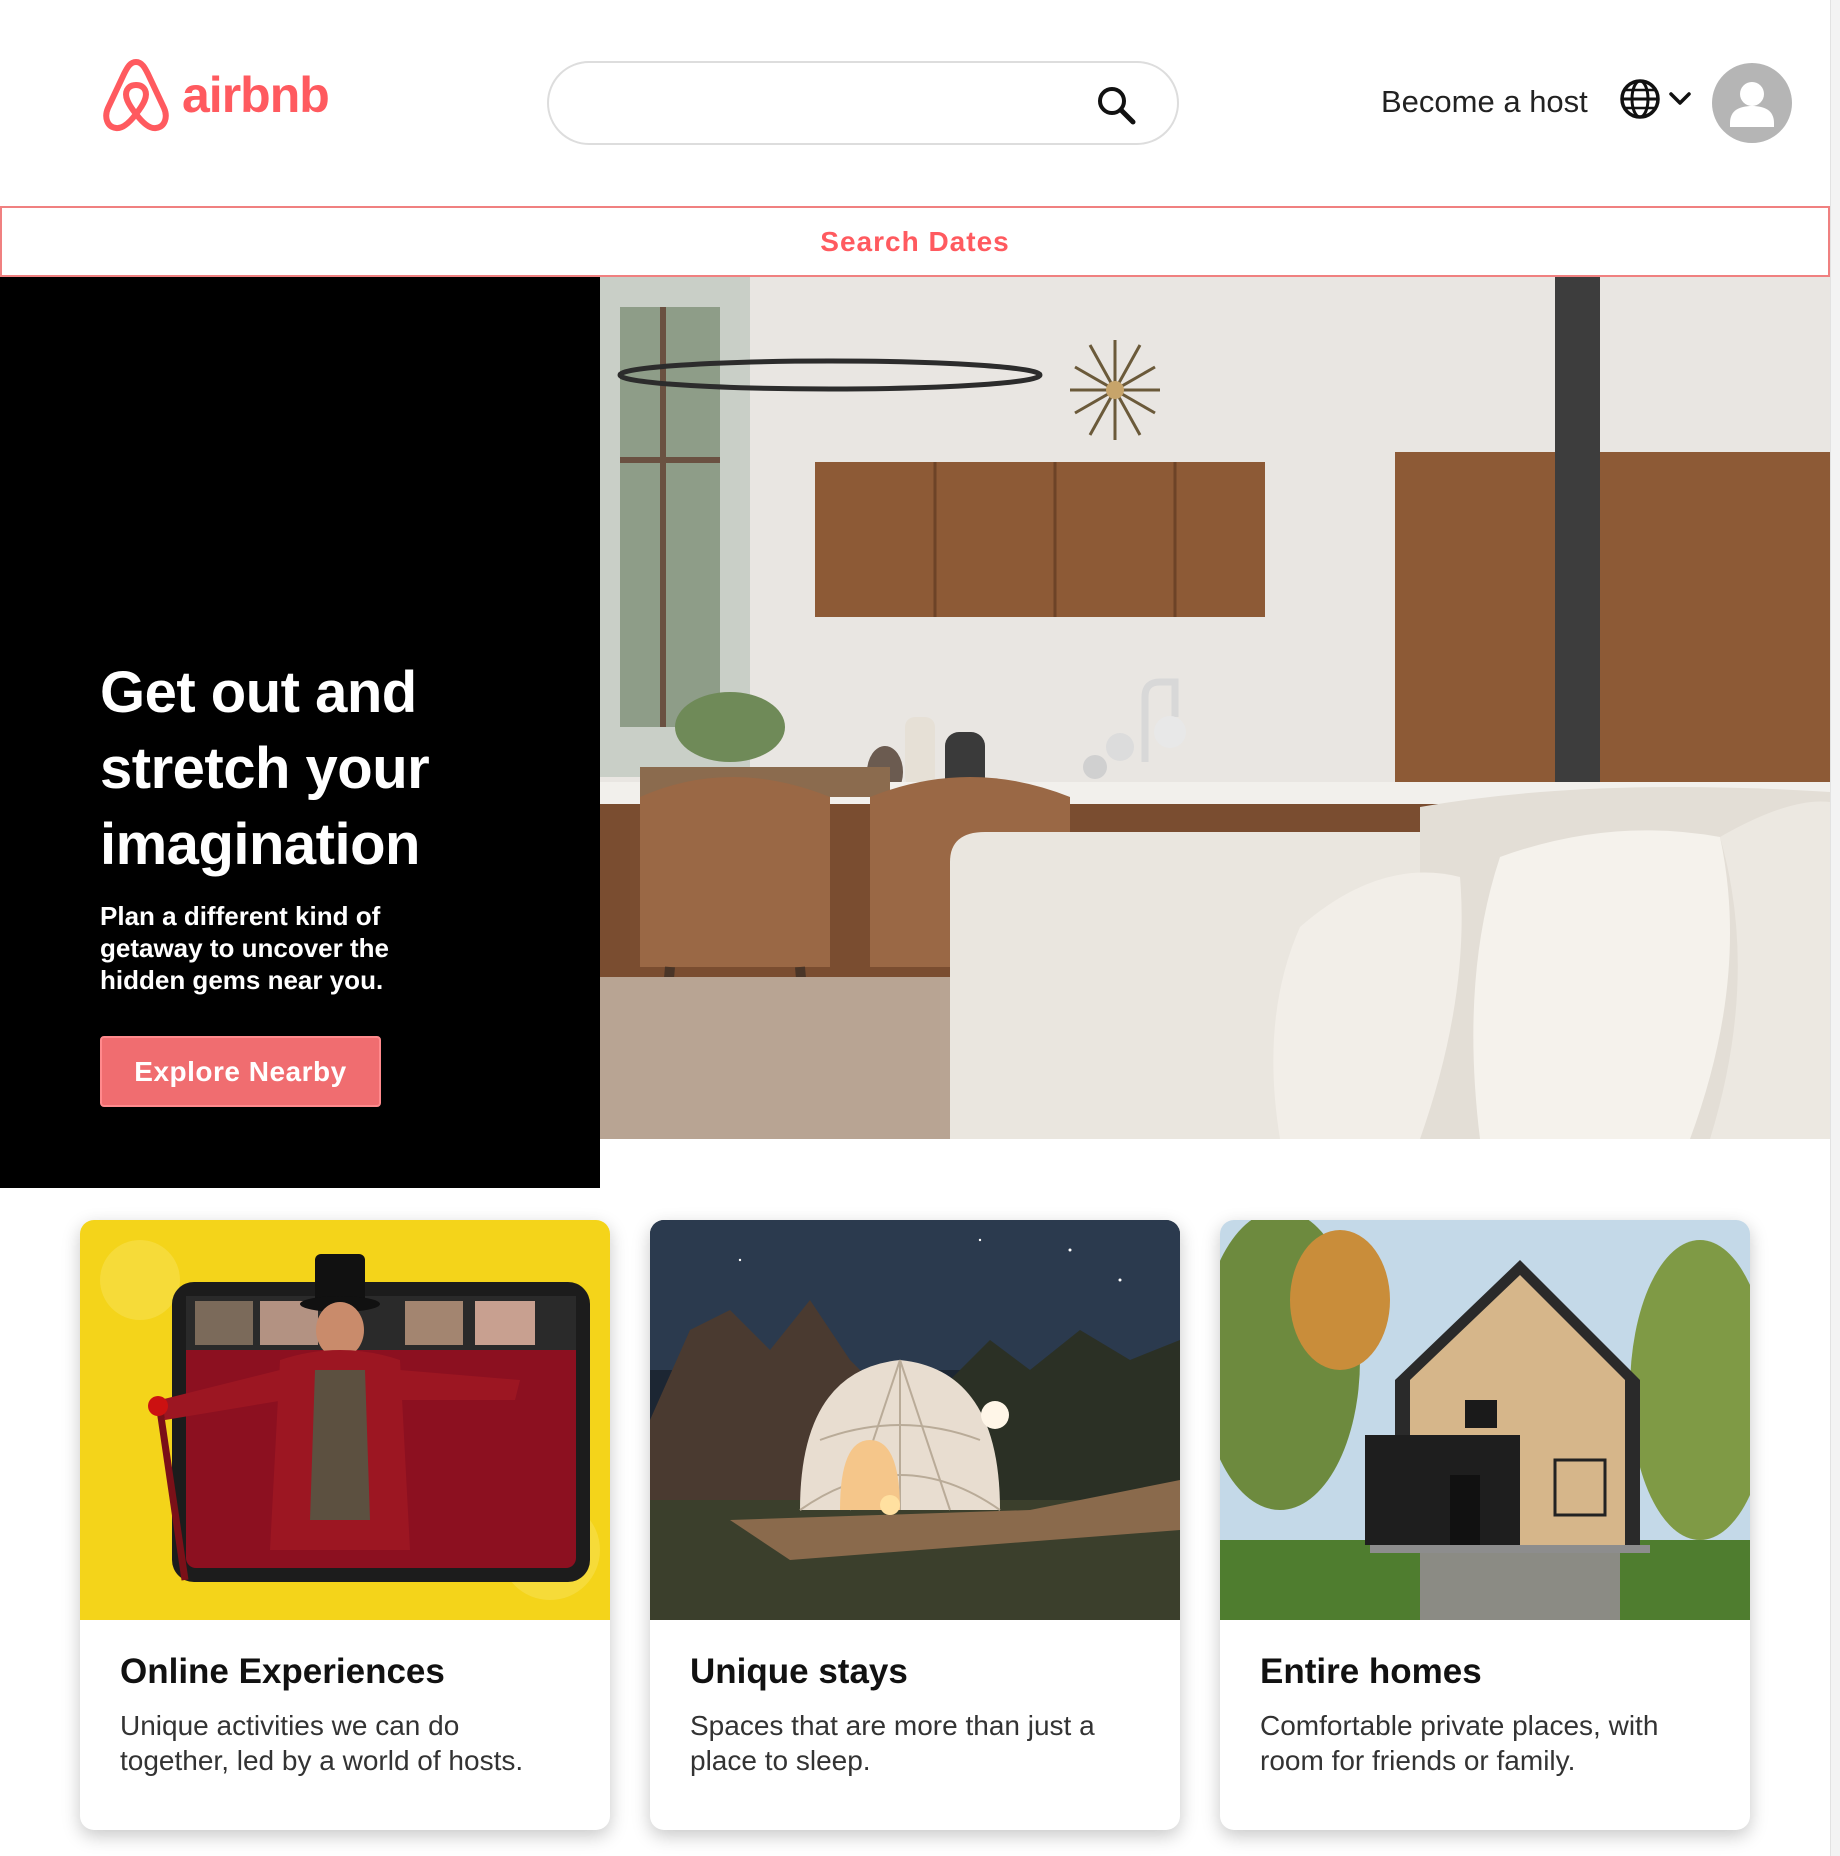 This screenshot has height=1856, width=1840. Describe the element at coordinates (1640, 99) in the screenshot. I see `globe-icon` at that location.